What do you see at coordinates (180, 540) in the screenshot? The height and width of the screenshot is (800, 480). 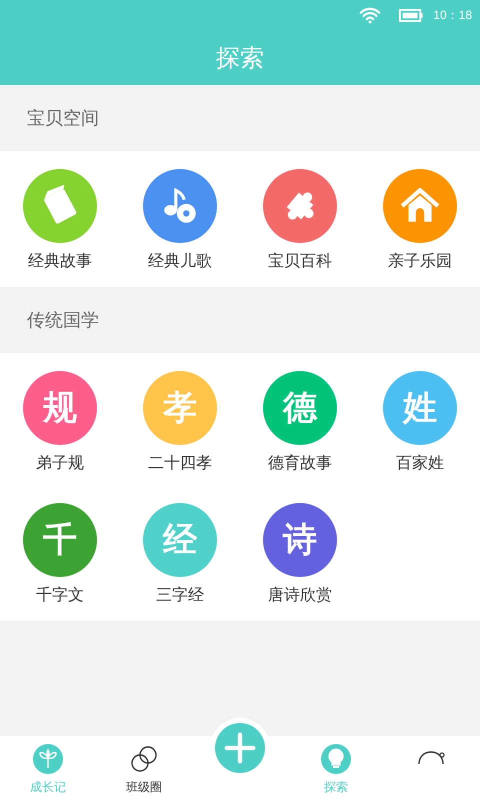 I see `calligraphy-glyph: 经` at bounding box center [180, 540].